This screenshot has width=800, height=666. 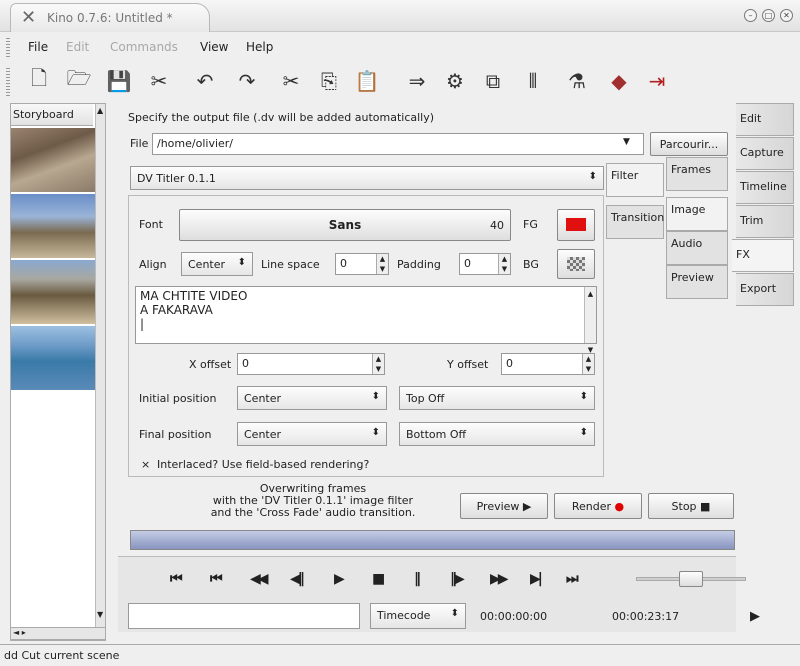 What do you see at coordinates (691, 506) in the screenshot?
I see `stop-button: Stop ■` at bounding box center [691, 506].